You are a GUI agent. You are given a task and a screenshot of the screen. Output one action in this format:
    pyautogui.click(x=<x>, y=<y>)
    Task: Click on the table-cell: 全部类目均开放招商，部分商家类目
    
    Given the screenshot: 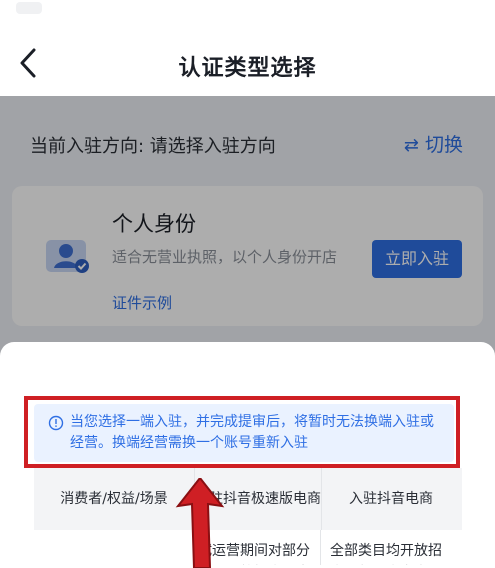 What is the action you would take?
    pyautogui.click(x=386, y=551)
    